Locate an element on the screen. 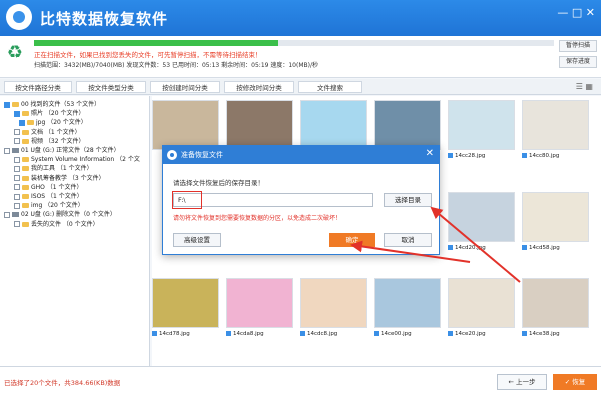 Image resolution: width=601 pixels, height=397 pixels. scan-status-message: 正在扫描文件，如果已找到您丢失的文件，可先暂停扫描，不需等待扫描结束！ is located at coordinates (148, 55).